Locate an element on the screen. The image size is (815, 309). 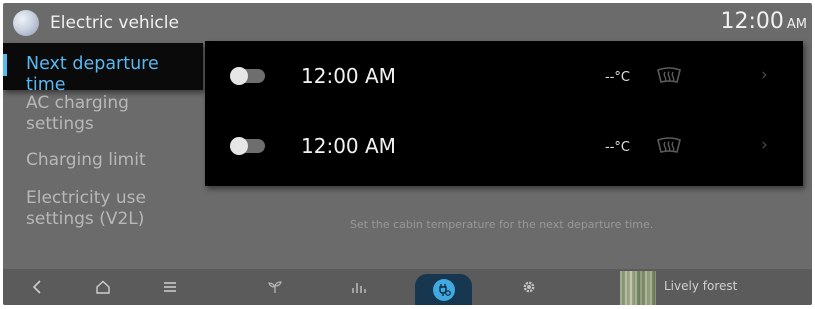
clock-ampm: AM is located at coordinates (796, 24).